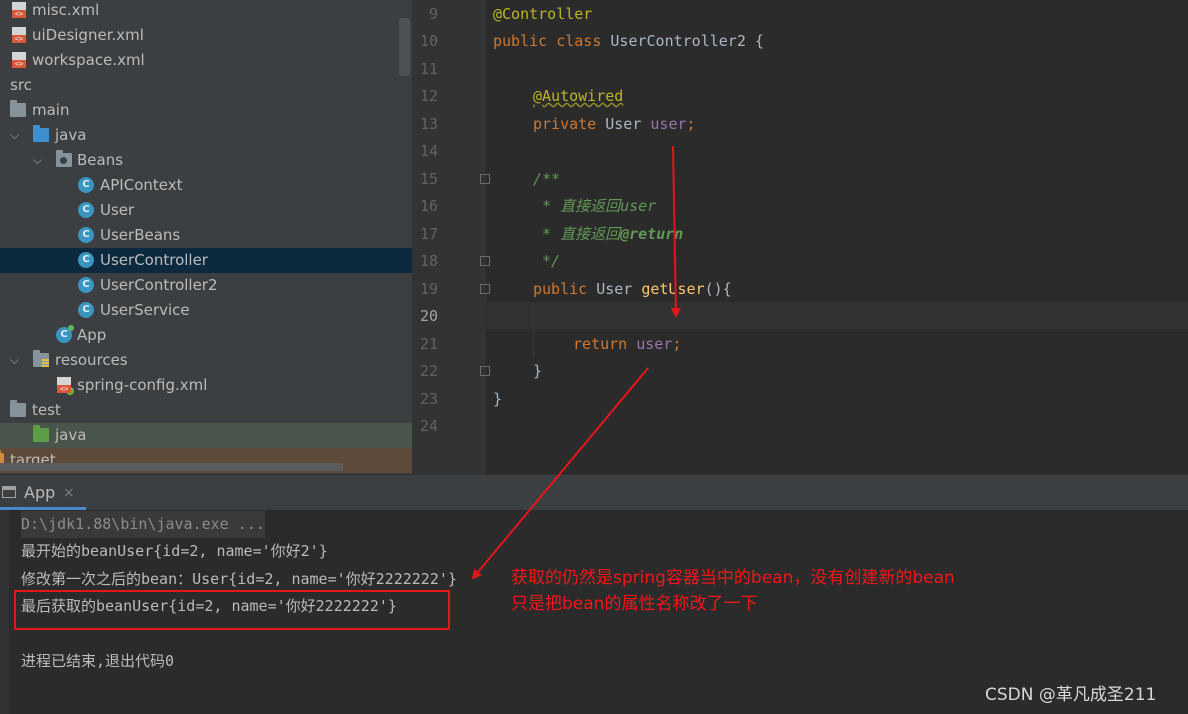  What do you see at coordinates (576, 362) in the screenshot?
I see `annotation-arrows` at bounding box center [576, 362].